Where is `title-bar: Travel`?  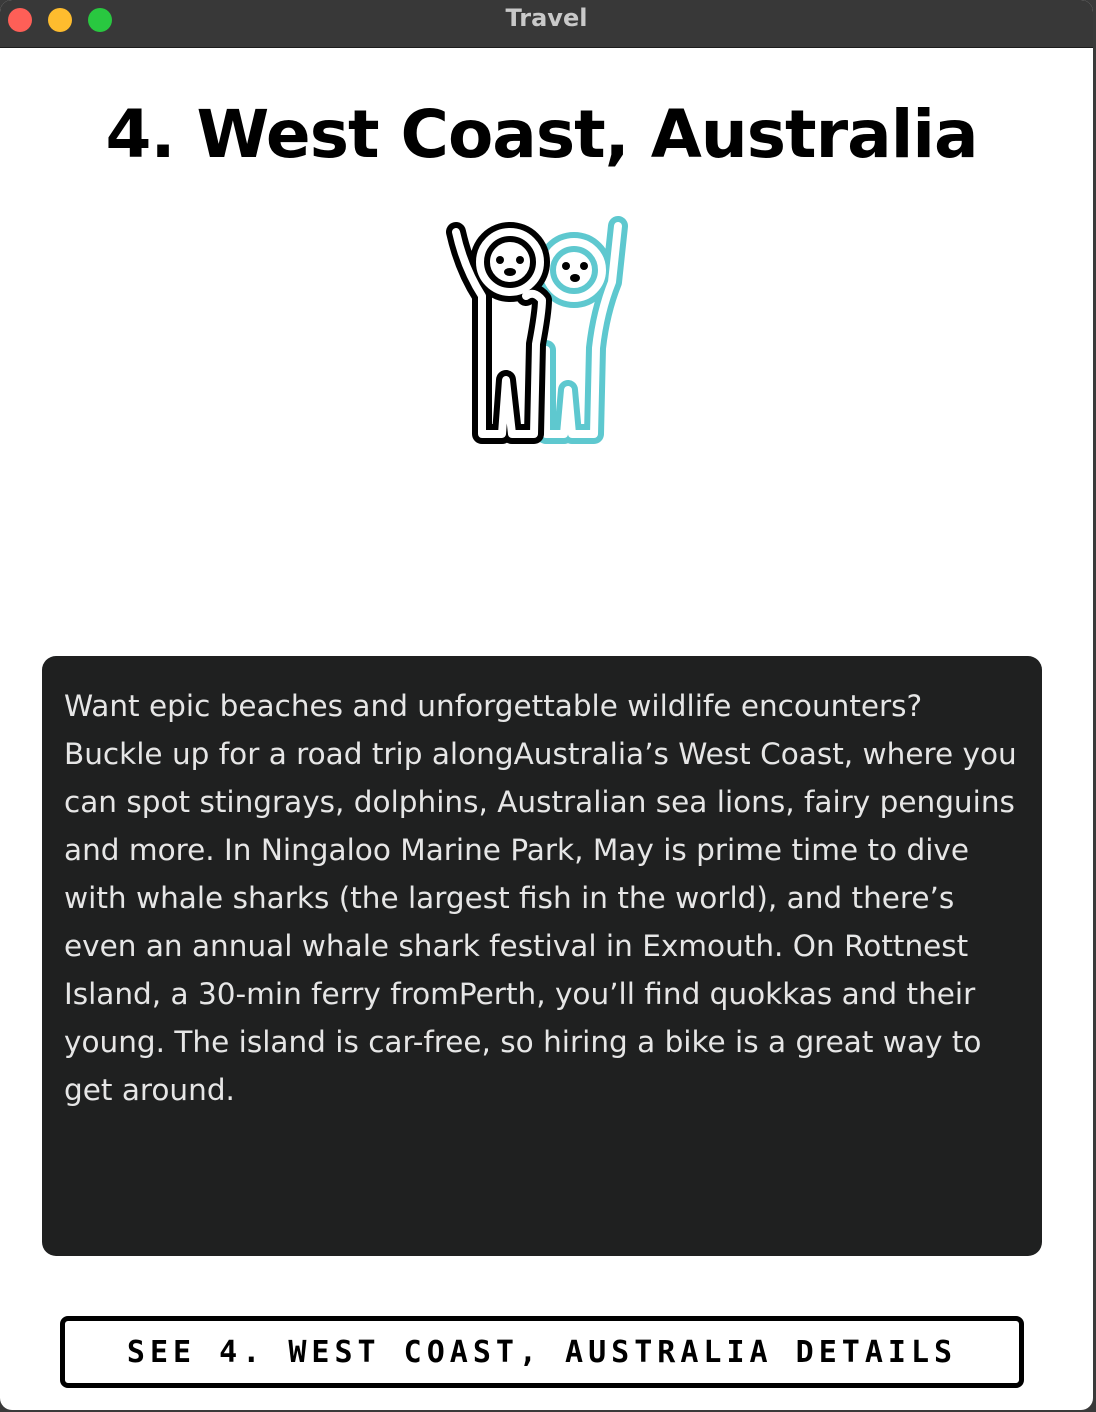 title-bar: Travel is located at coordinates (546, 24).